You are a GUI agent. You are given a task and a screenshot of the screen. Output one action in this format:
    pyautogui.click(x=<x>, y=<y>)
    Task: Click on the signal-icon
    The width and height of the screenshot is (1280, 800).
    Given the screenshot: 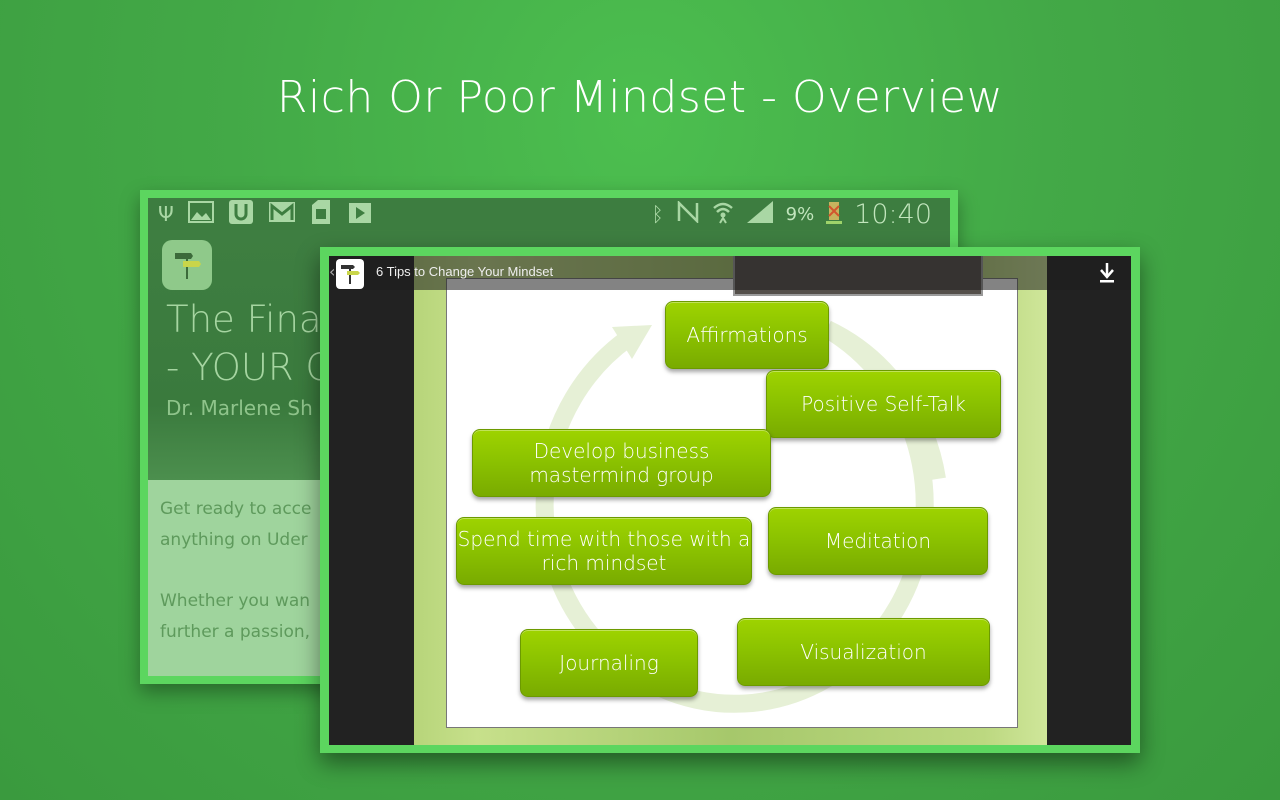 What is the action you would take?
    pyautogui.click(x=760, y=214)
    